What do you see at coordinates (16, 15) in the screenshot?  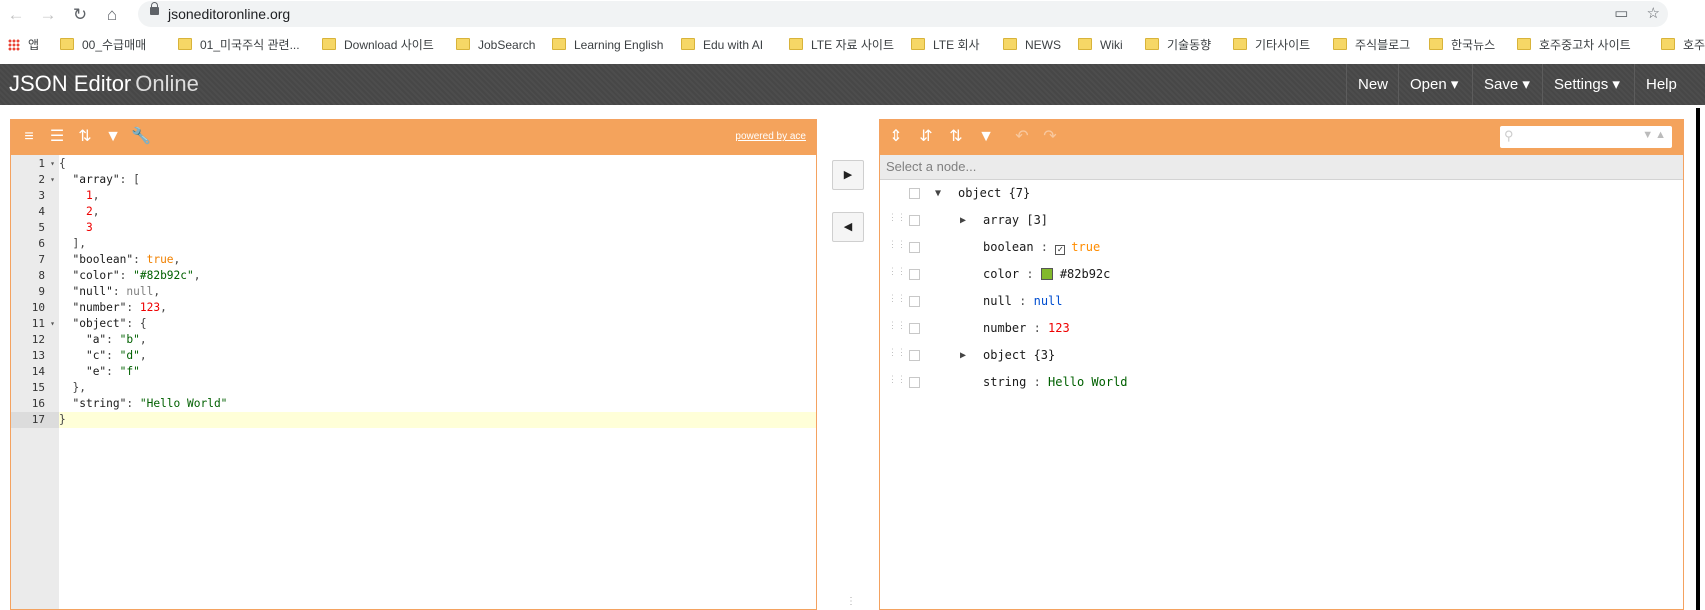 I see `back-icon: ←` at bounding box center [16, 15].